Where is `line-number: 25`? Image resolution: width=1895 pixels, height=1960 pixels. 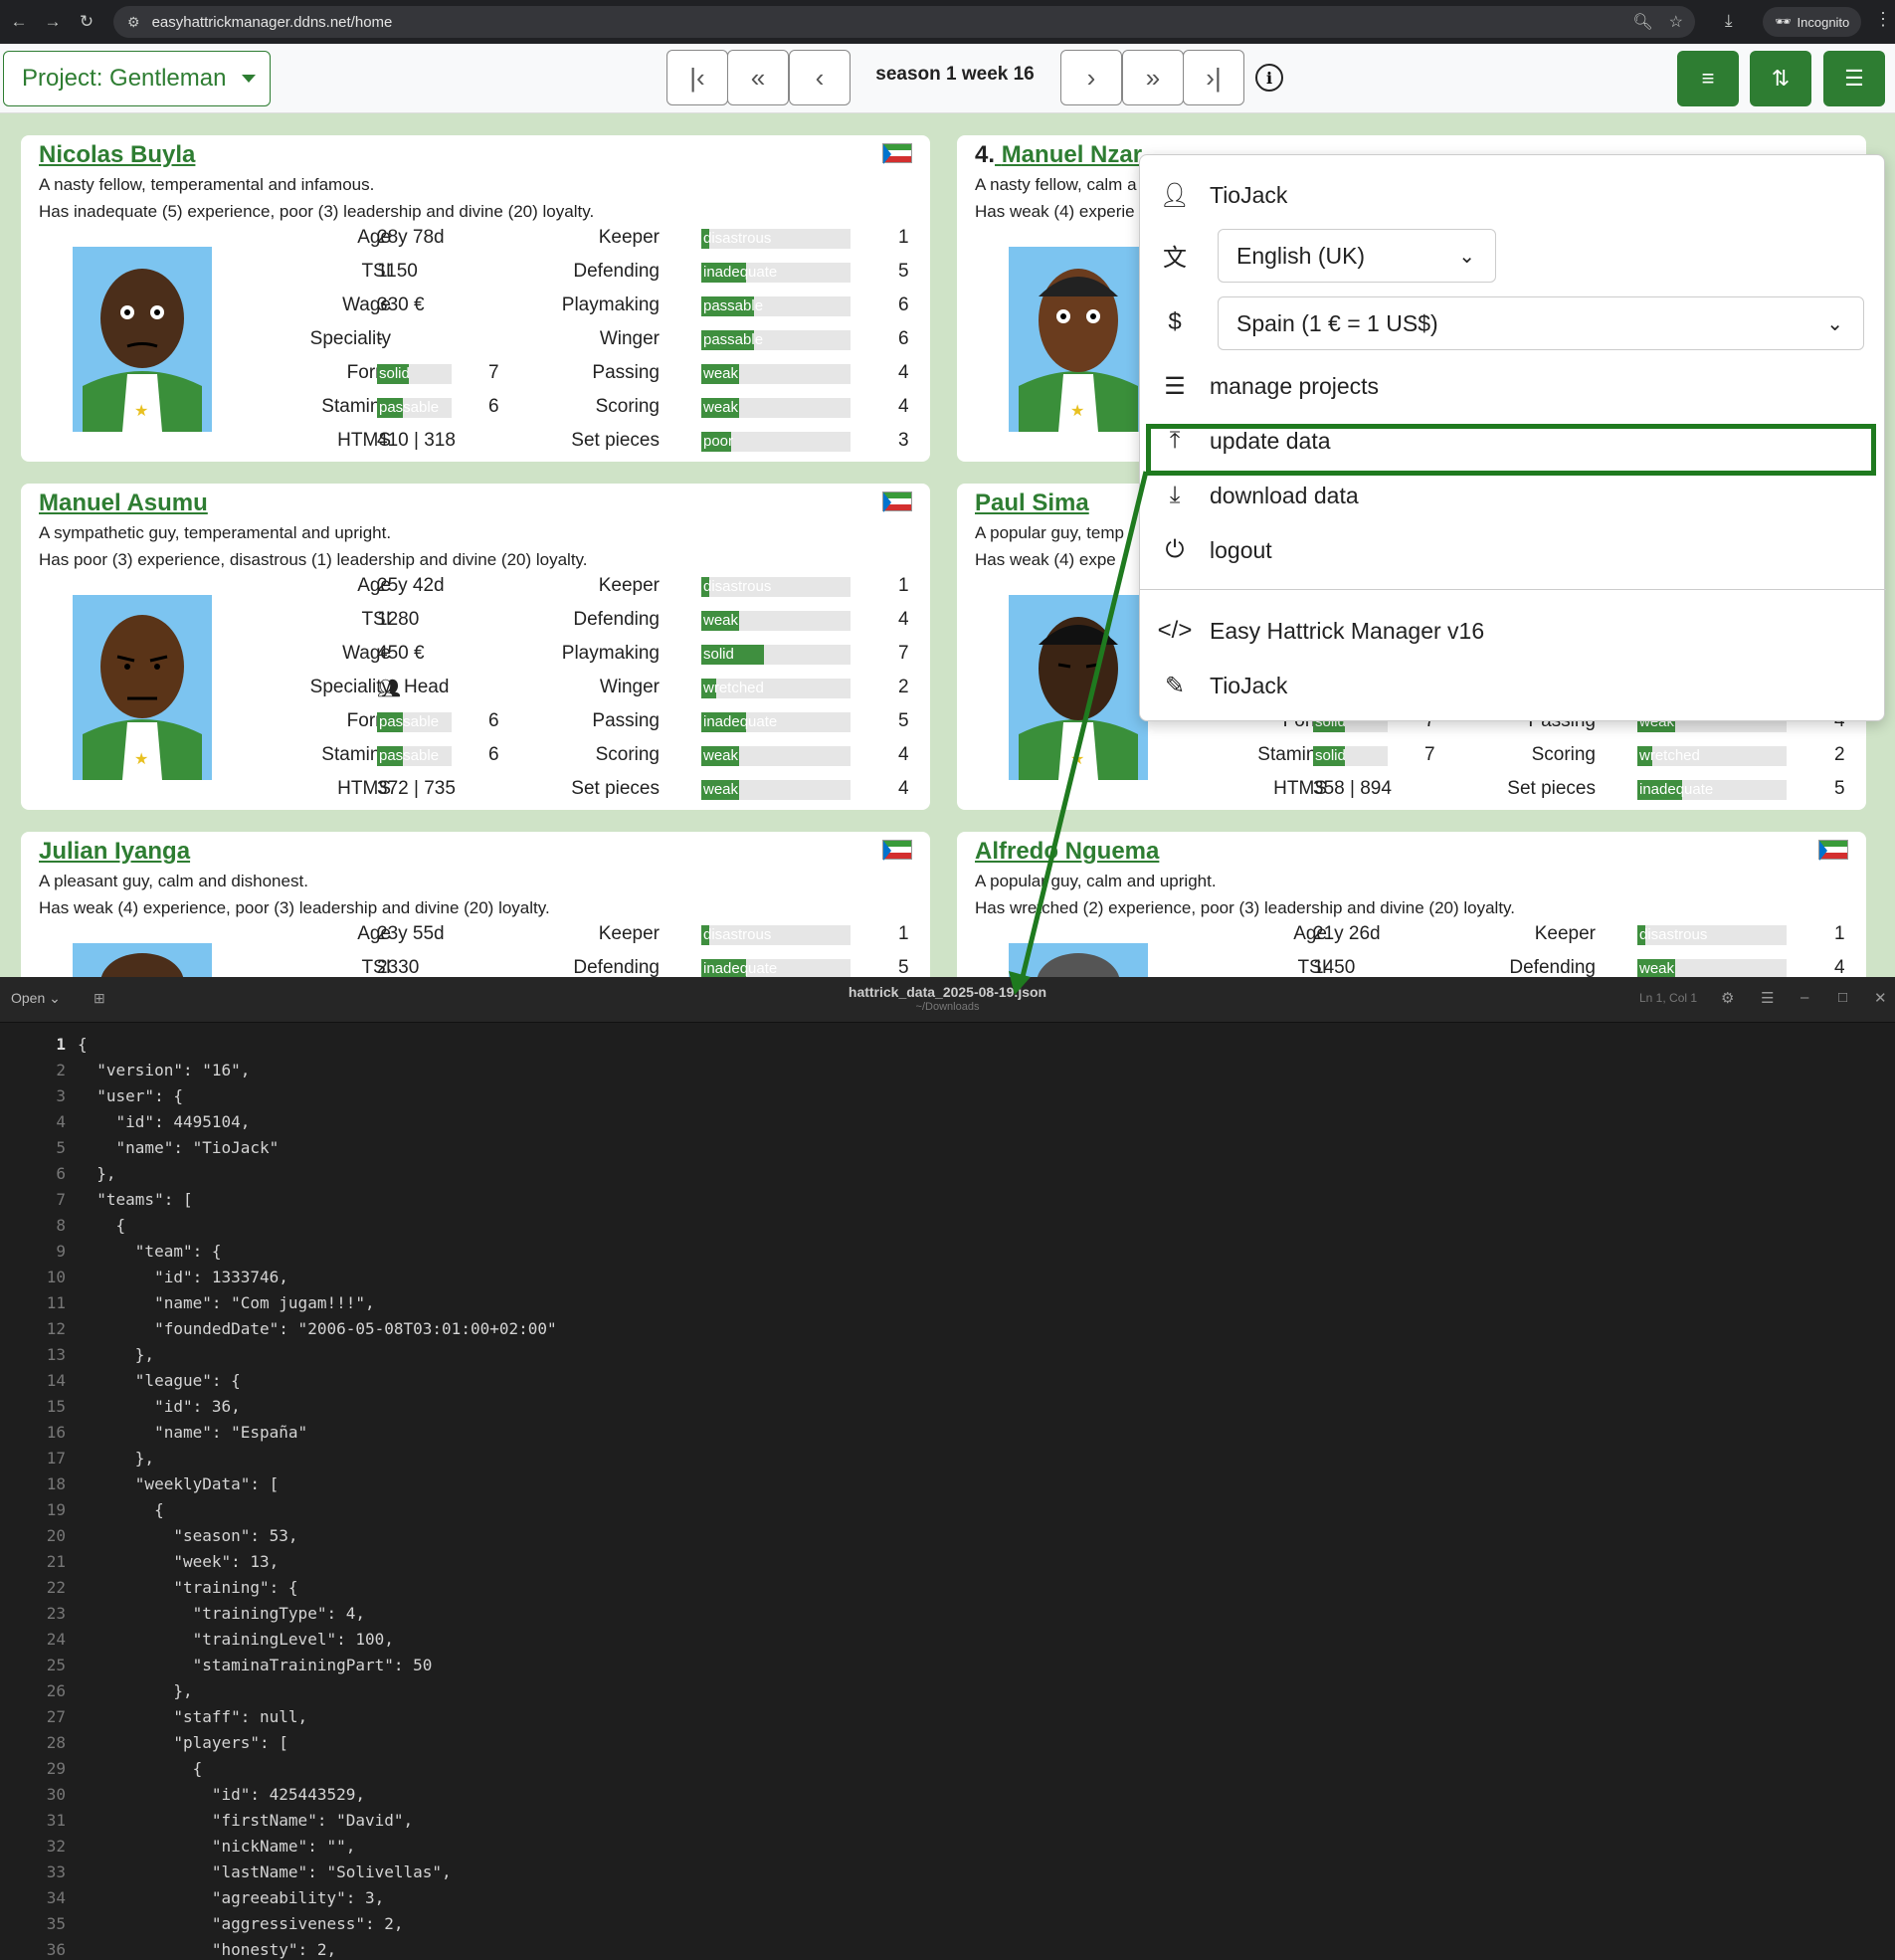 line-number: 25 is located at coordinates (56, 1665).